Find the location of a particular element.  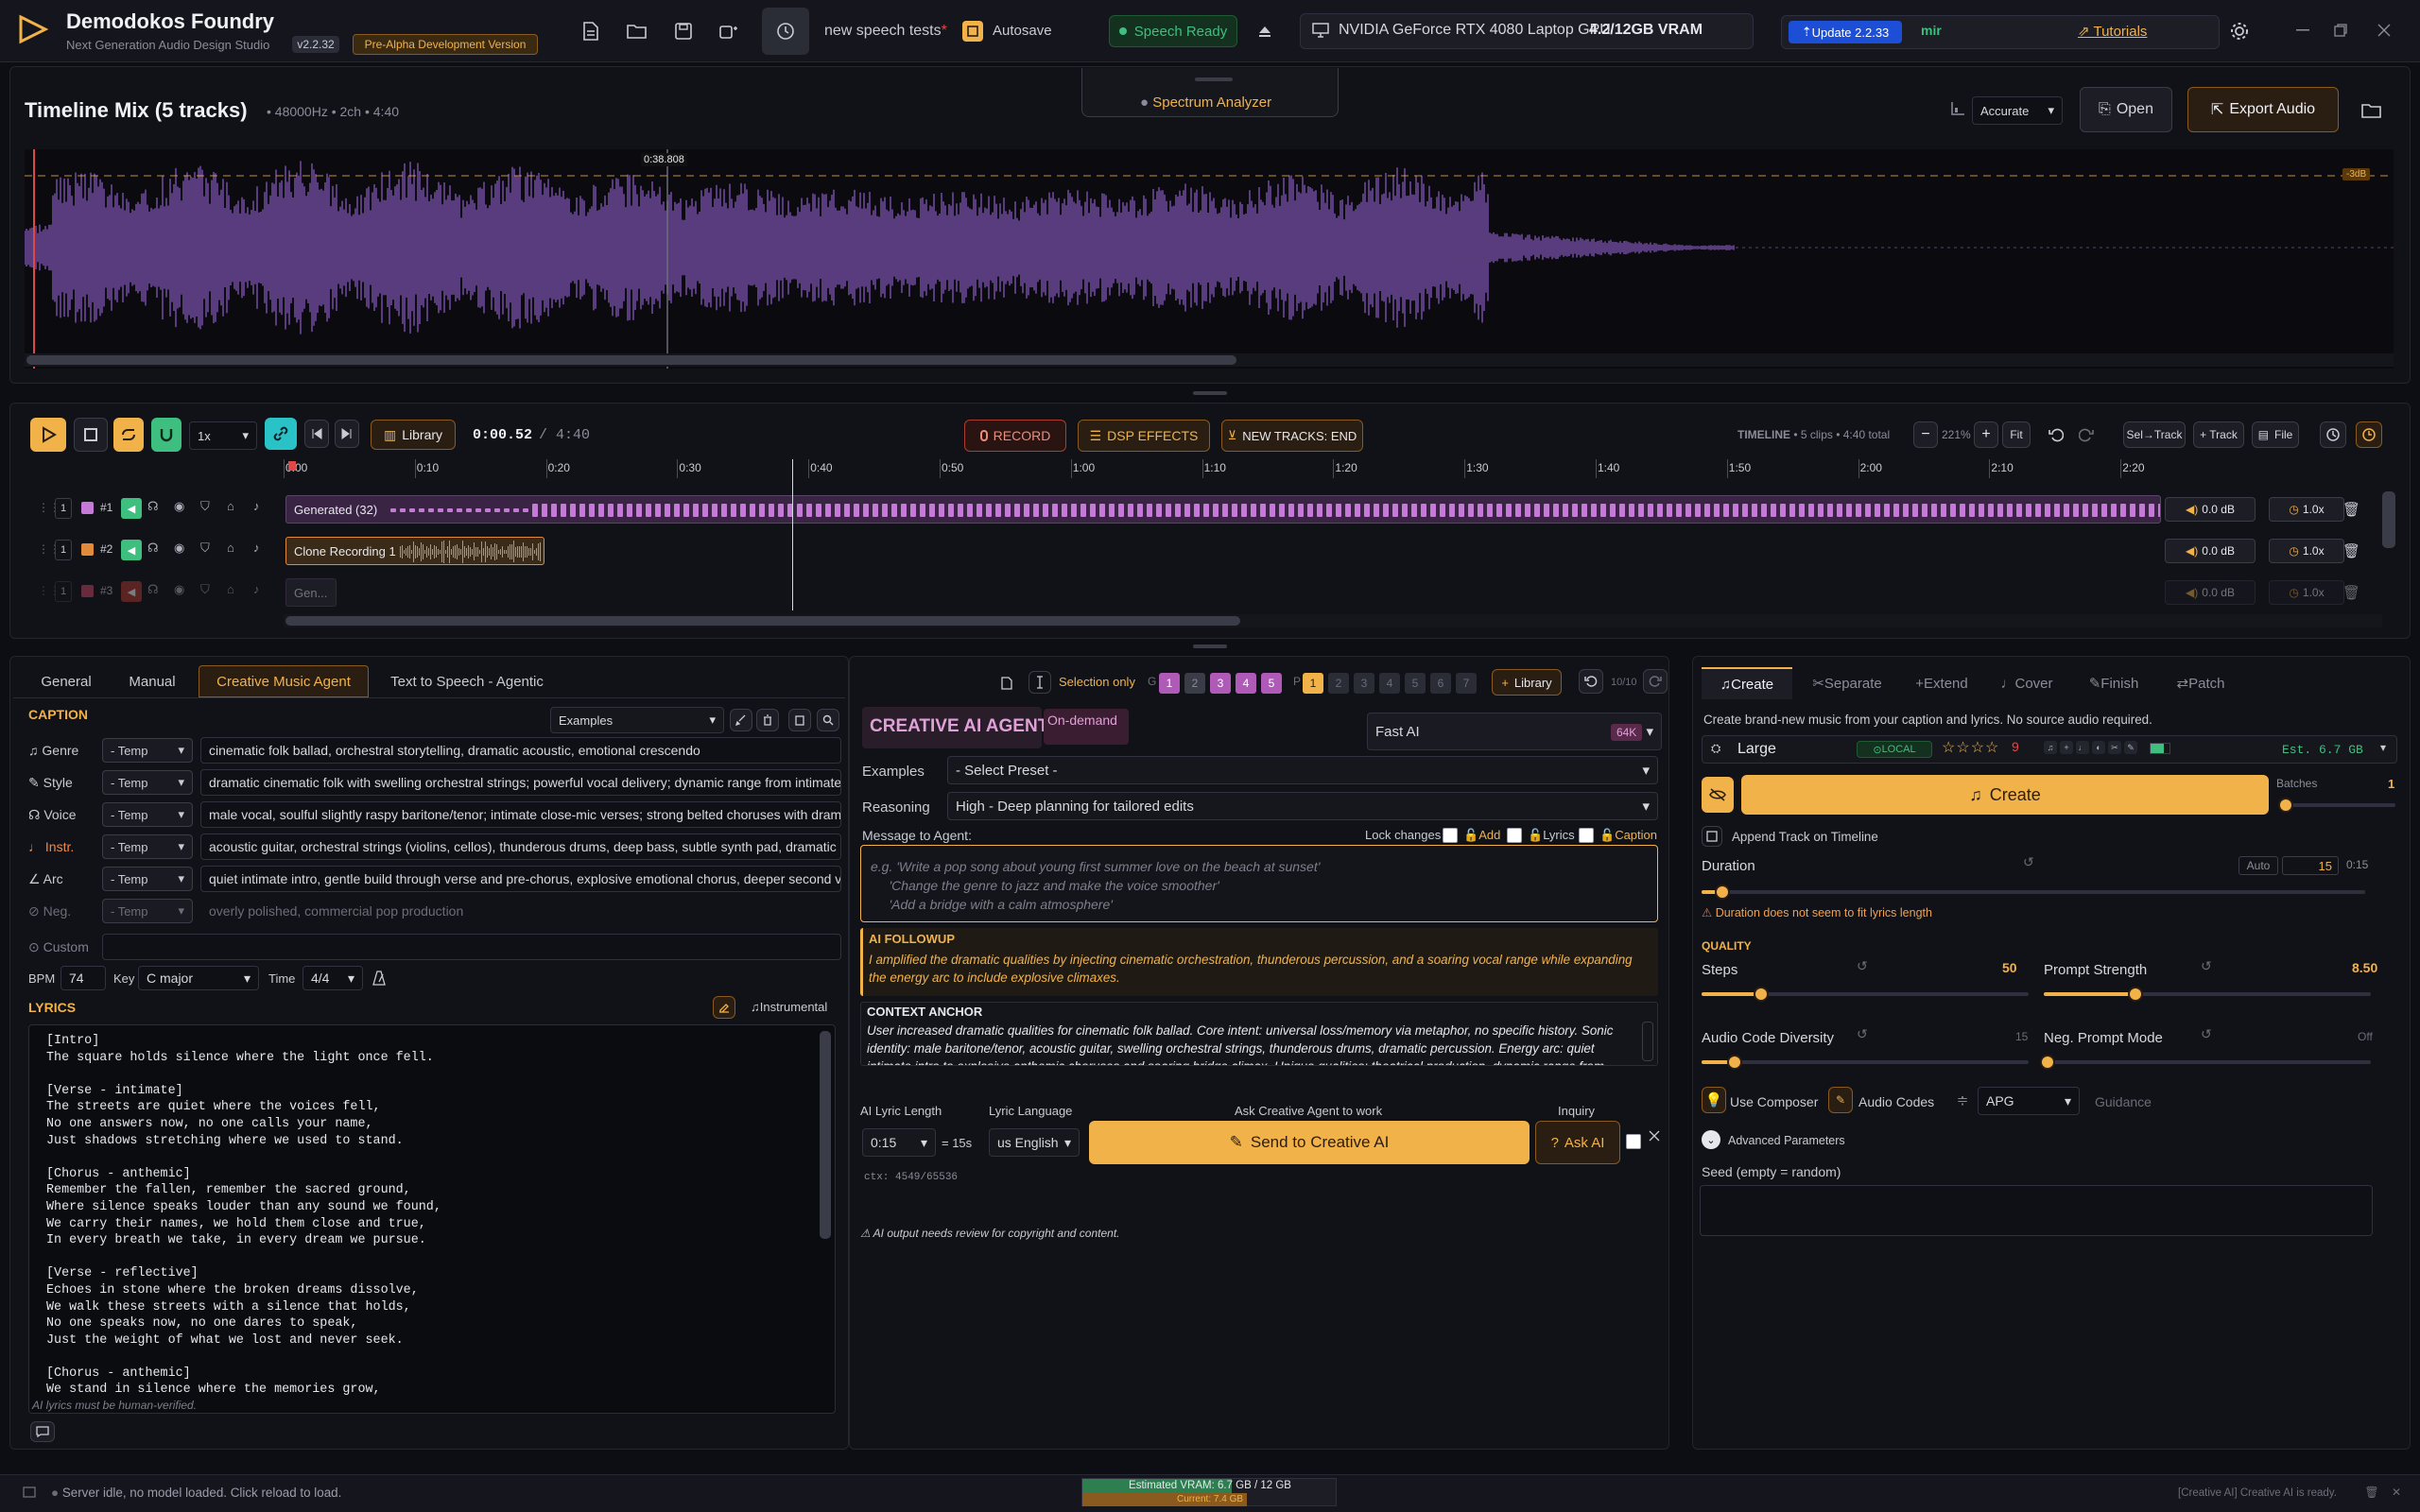

lock-icon: ⌂ is located at coordinates (230, 506).